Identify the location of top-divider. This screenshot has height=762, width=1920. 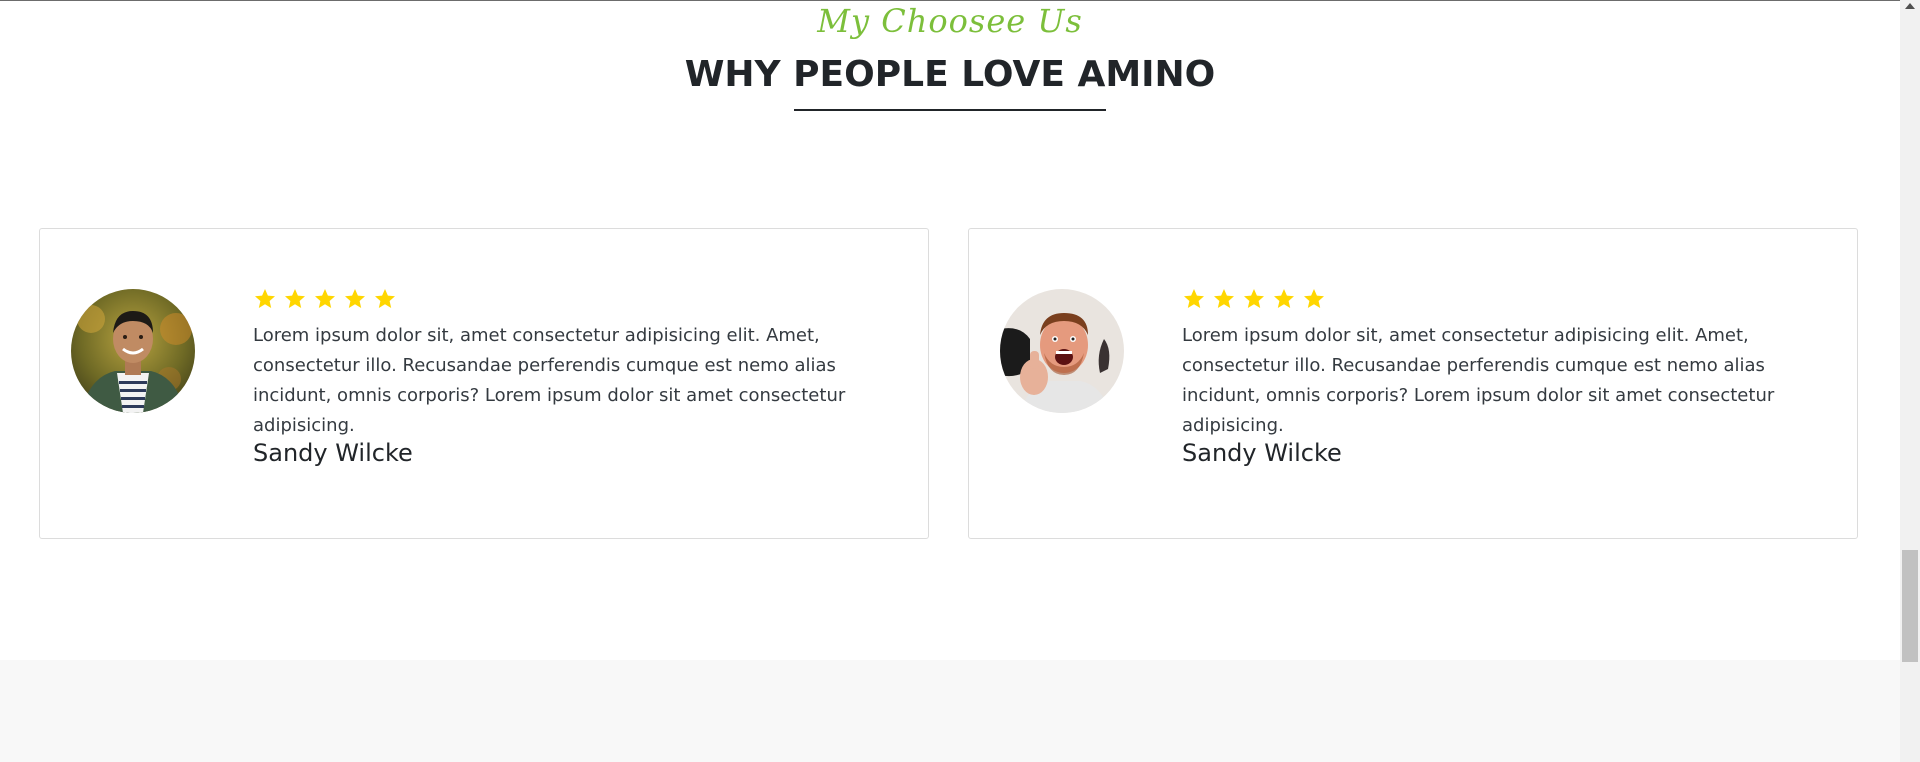
(950, 0).